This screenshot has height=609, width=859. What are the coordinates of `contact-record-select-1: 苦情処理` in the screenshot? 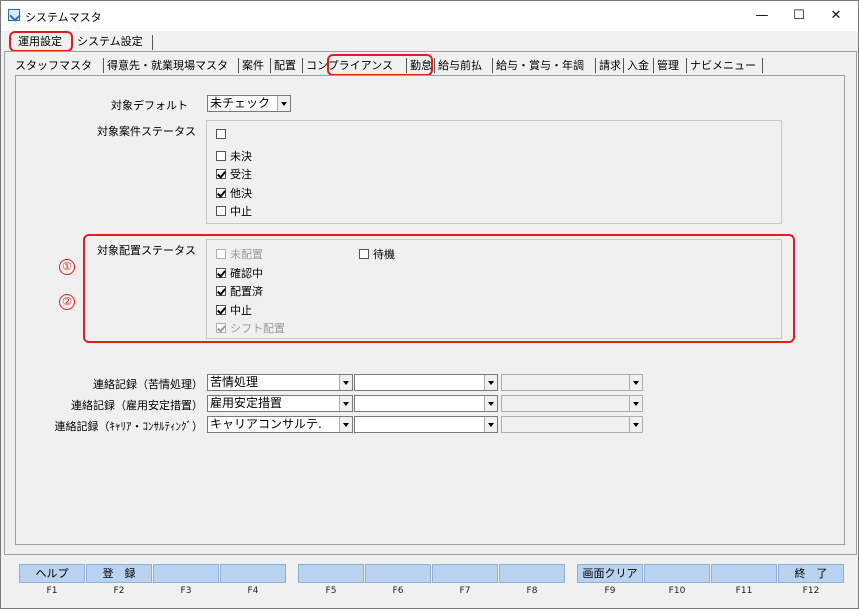 It's located at (280, 382).